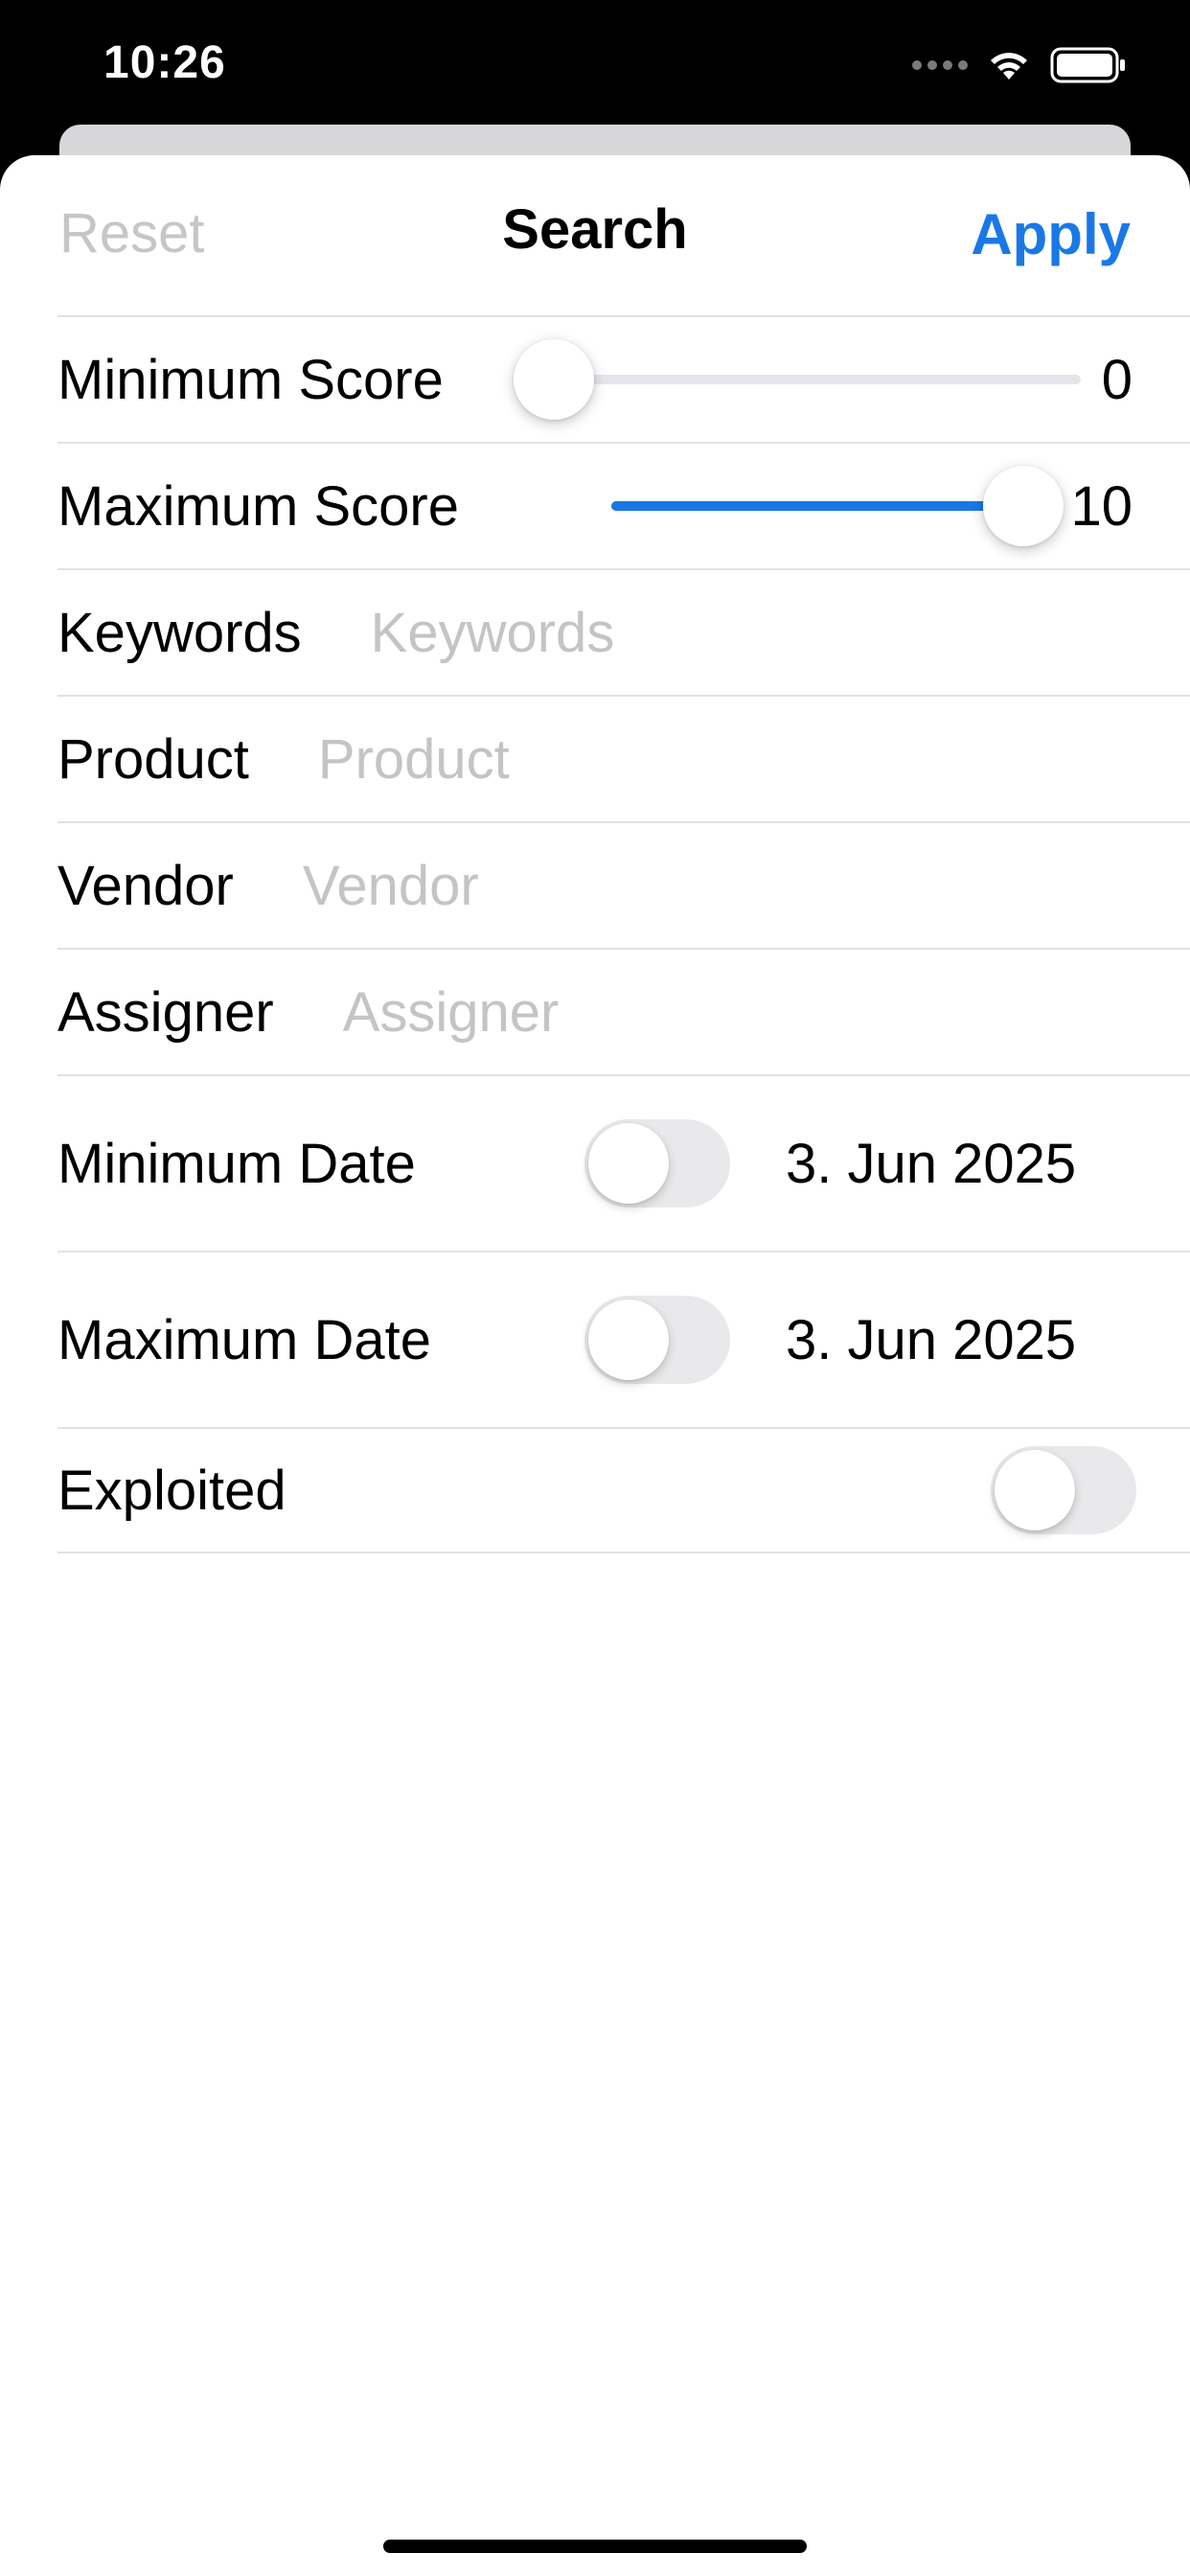 The image size is (1190, 2576). Describe the element at coordinates (166, 1012) in the screenshot. I see `assigner-label: Assigner` at that location.